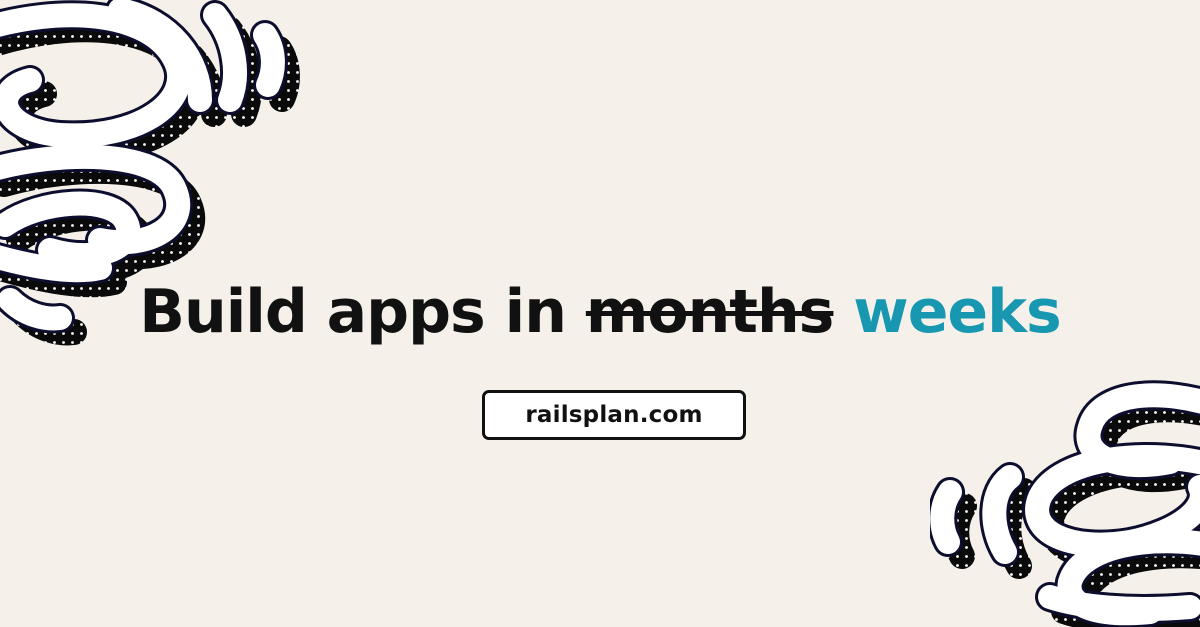  I want to click on website-link-button: railsplan.com, so click(614, 415).